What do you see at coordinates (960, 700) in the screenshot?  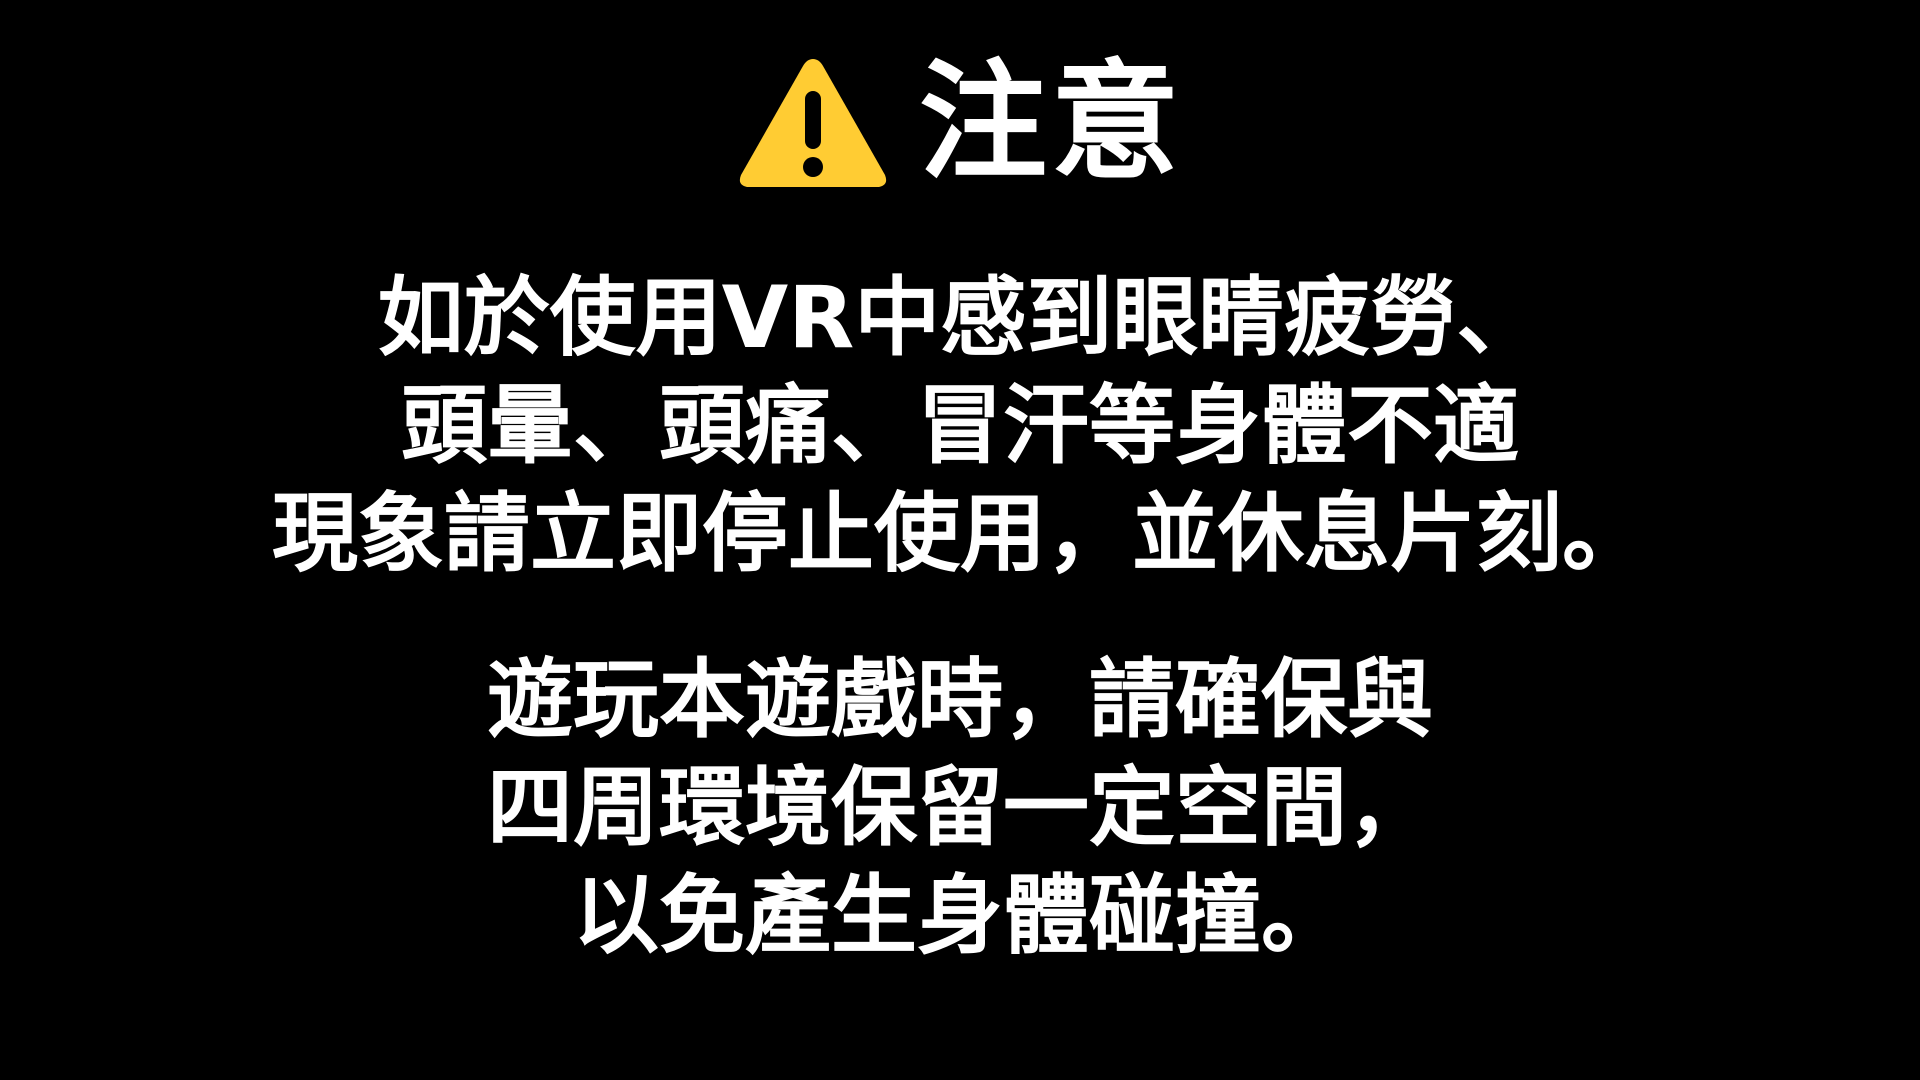 I see `notice-line: 遊玩本遊戲時，請確保與` at bounding box center [960, 700].